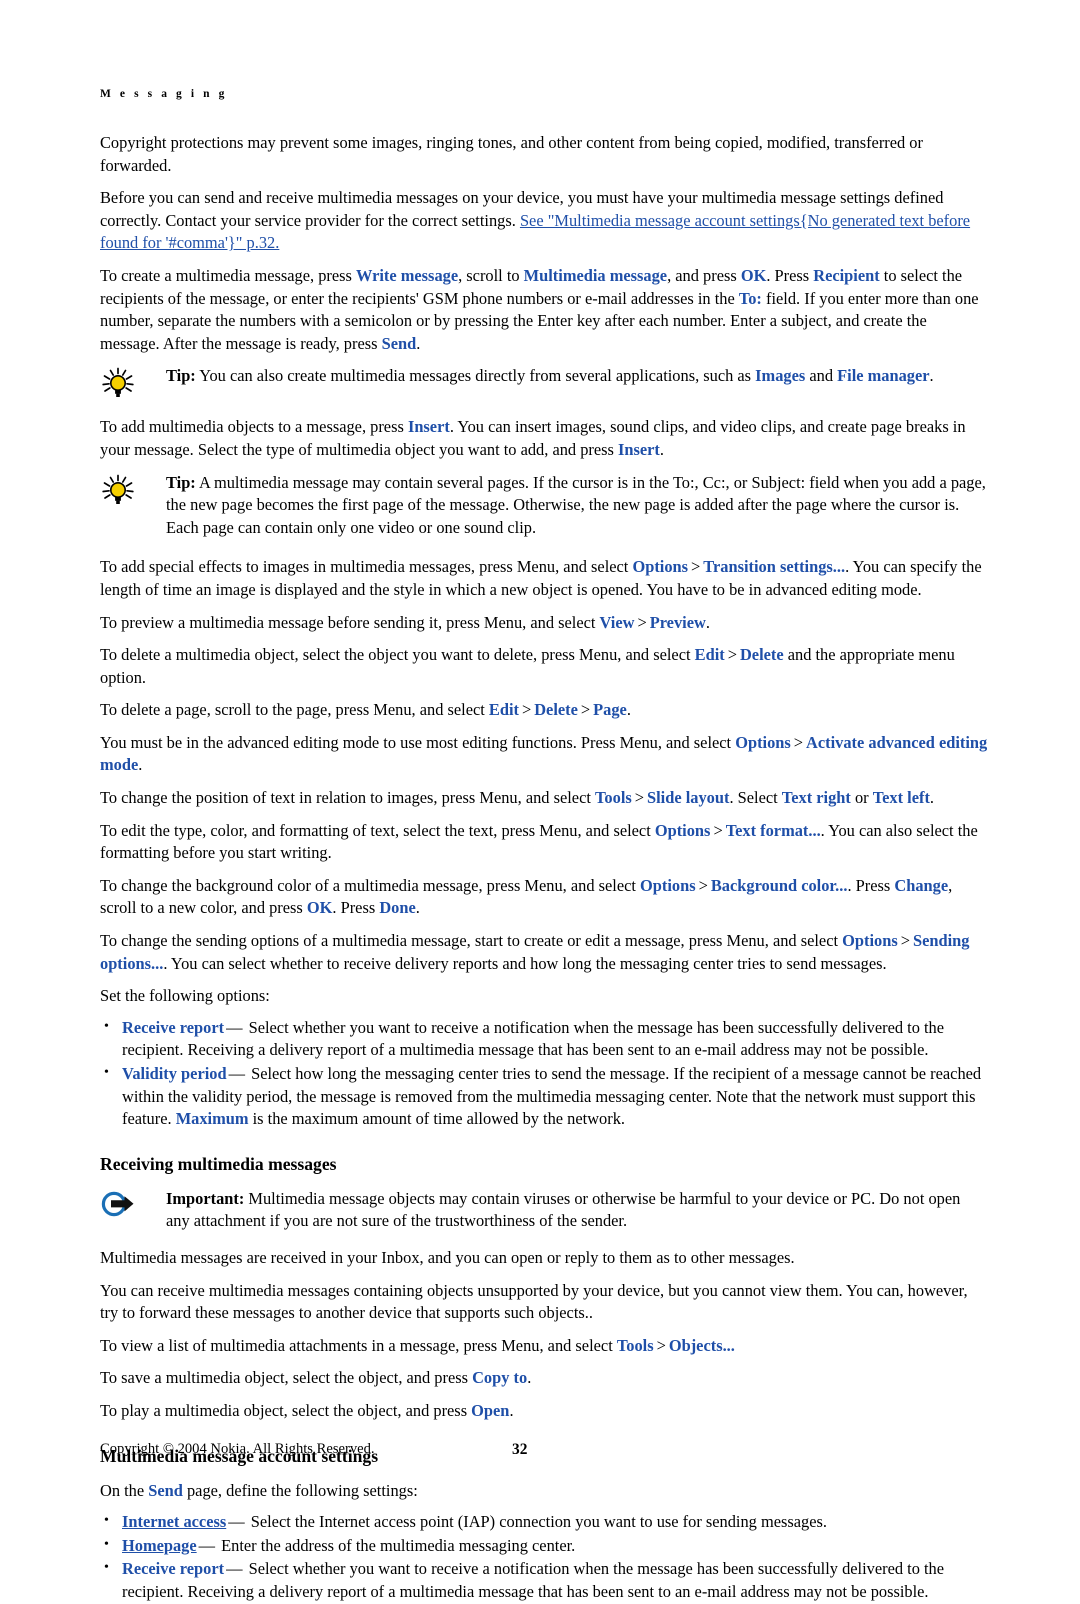  What do you see at coordinates (300, 1490) in the screenshot?
I see `text-run: page, define the following settings:` at bounding box center [300, 1490].